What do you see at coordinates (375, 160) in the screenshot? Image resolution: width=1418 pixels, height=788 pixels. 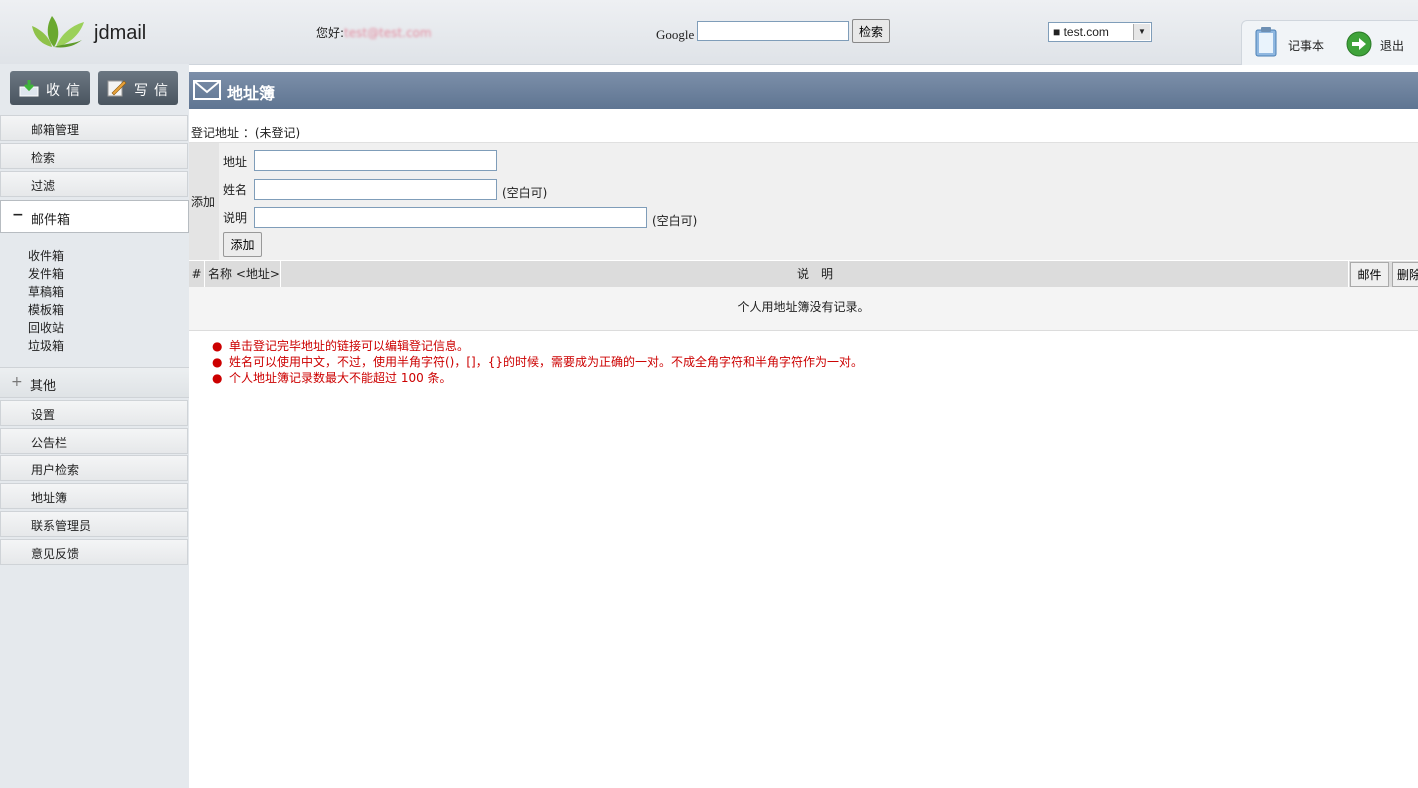 I see `address-input` at bounding box center [375, 160].